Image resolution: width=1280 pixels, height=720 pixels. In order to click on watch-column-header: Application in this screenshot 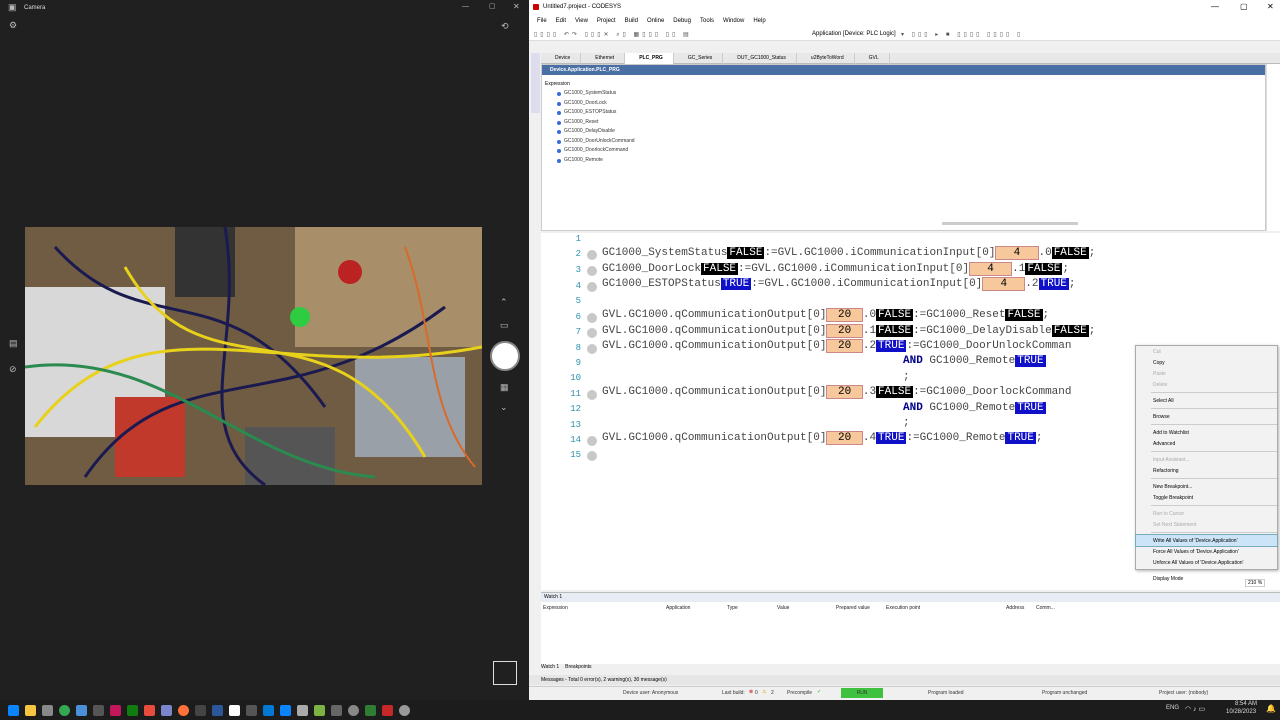, I will do `click(678, 608)`.